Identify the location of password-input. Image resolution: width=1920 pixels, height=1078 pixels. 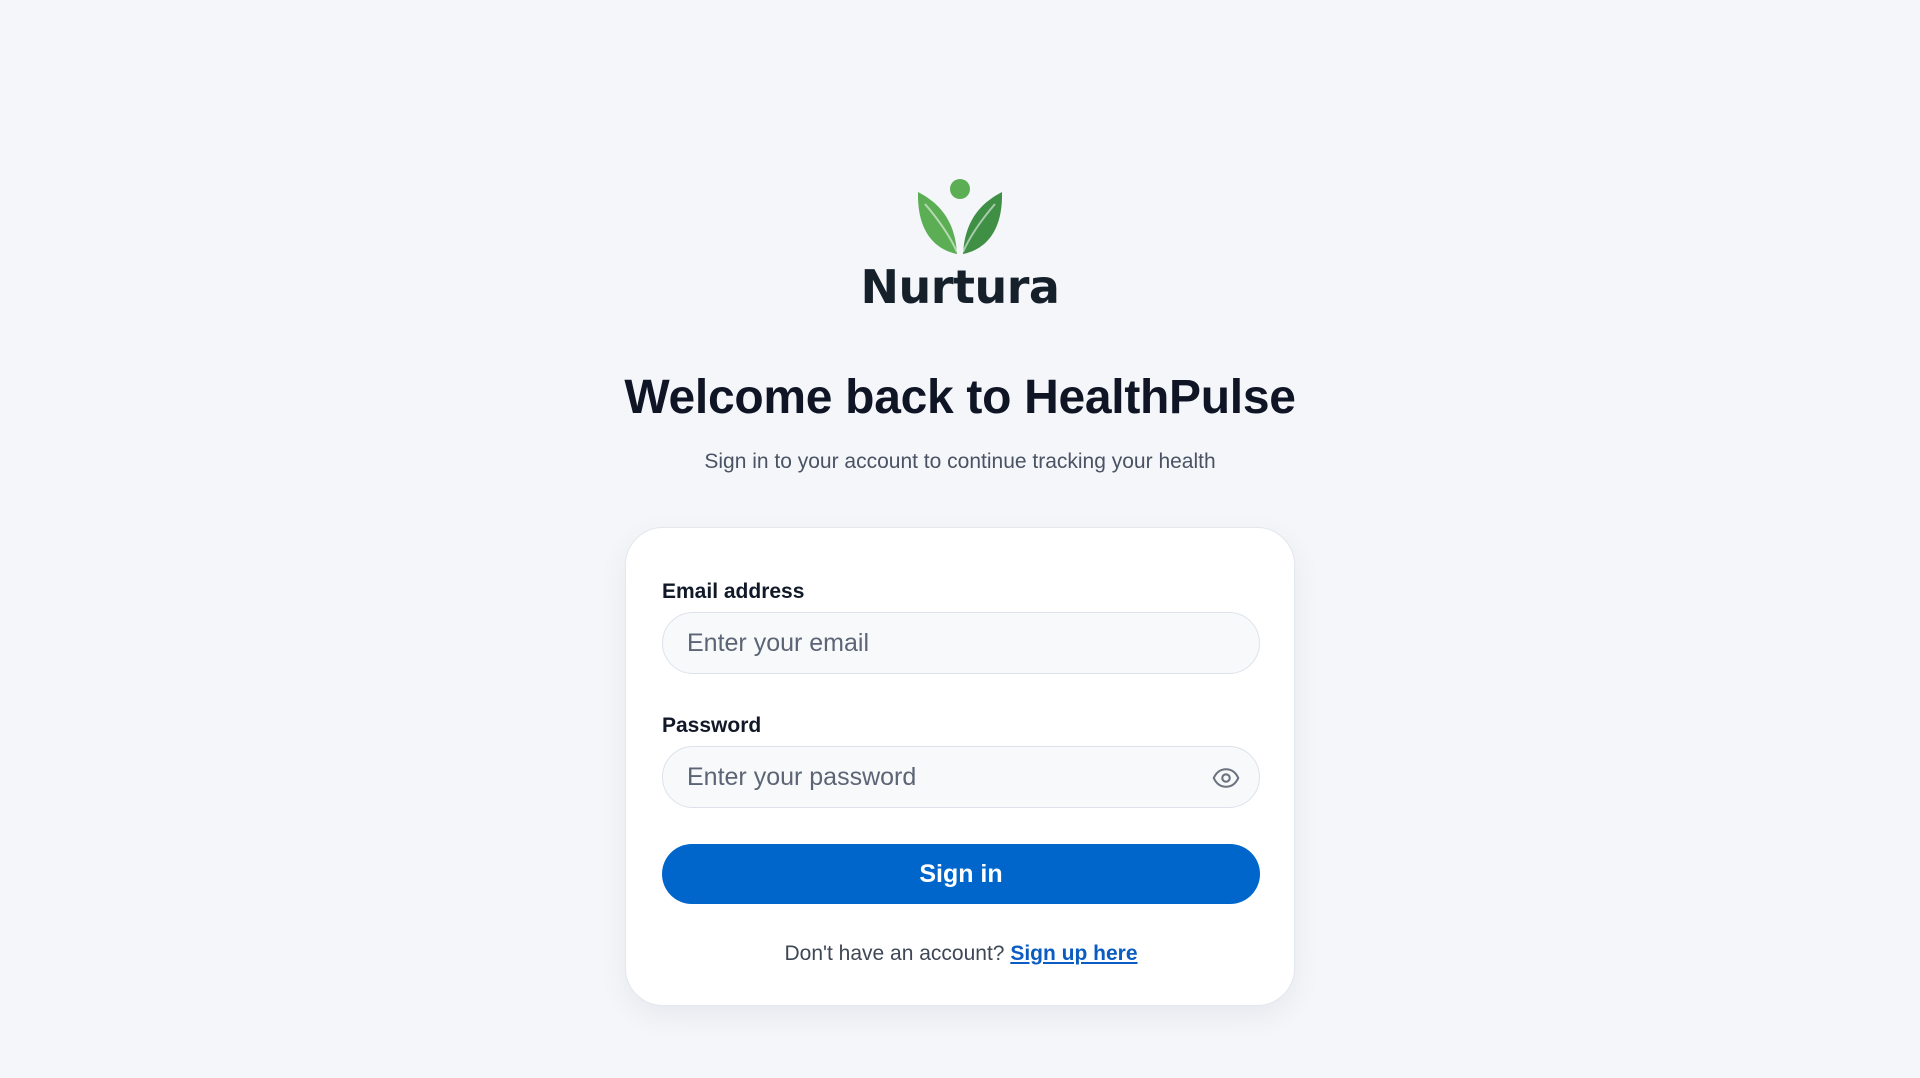
(961, 777).